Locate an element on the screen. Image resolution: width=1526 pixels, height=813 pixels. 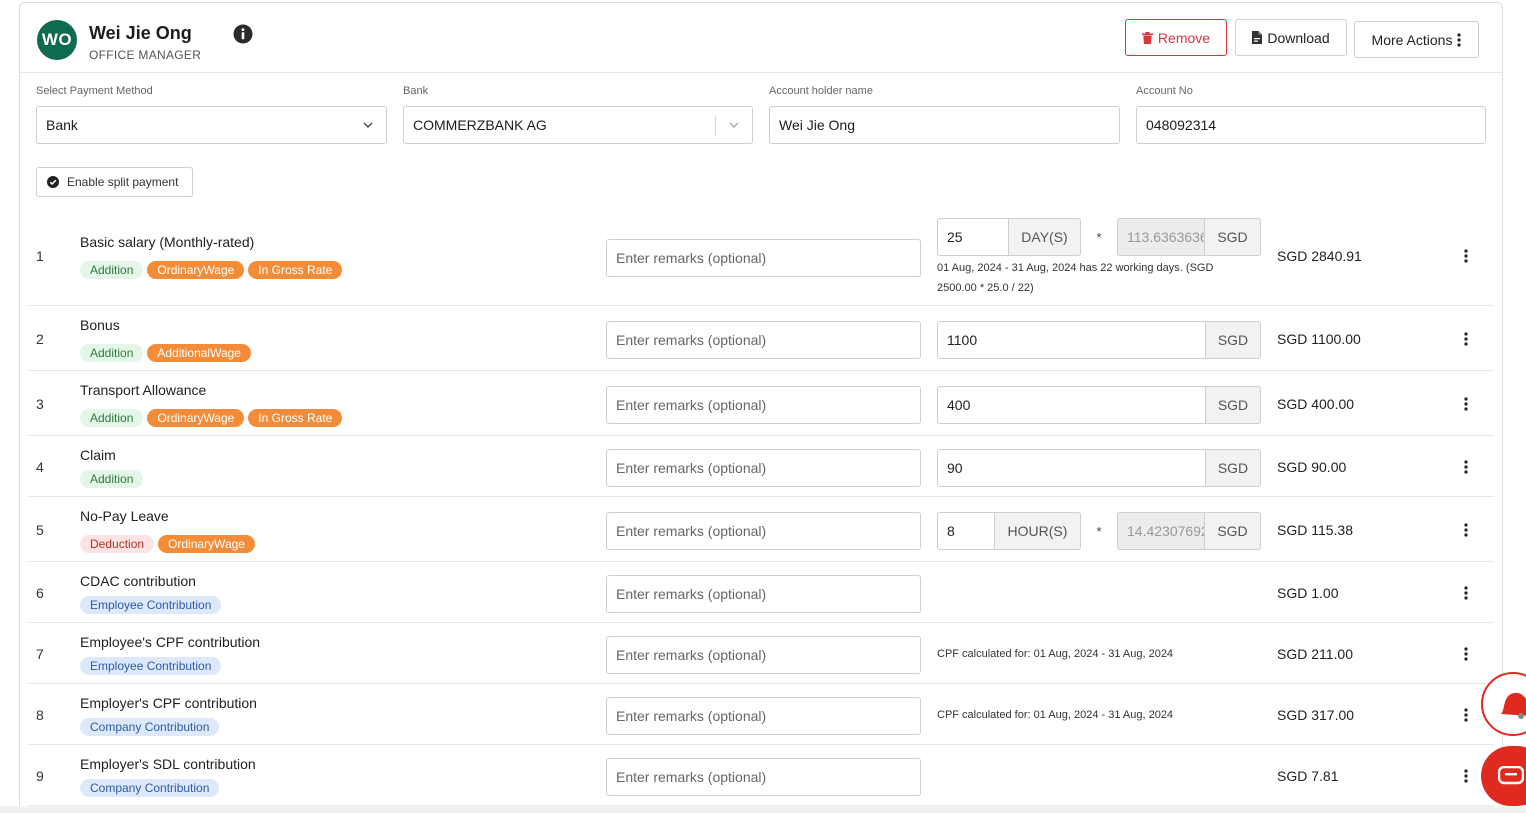
row-total: SGD 90.00 is located at coordinates (1312, 467).